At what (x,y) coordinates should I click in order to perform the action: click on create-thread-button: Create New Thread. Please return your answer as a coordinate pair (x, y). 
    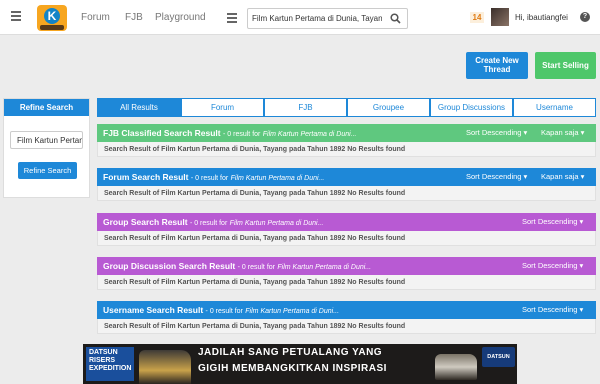
    Looking at the image, I should click on (497, 65).